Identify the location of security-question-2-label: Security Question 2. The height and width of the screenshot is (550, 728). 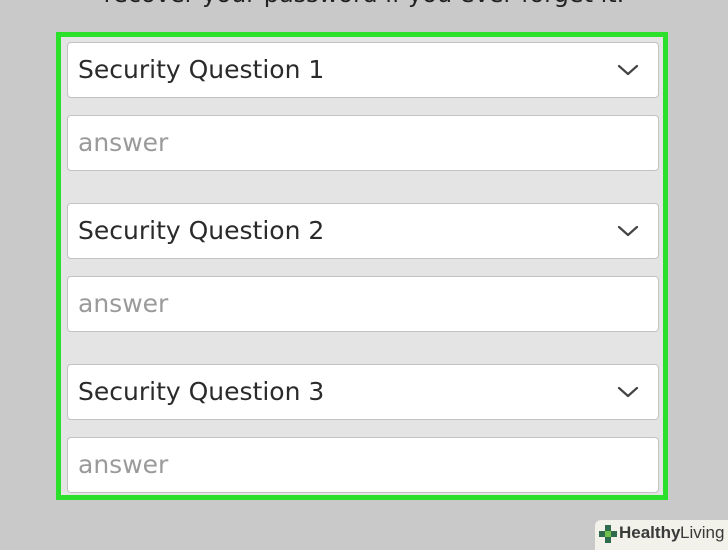
(201, 230).